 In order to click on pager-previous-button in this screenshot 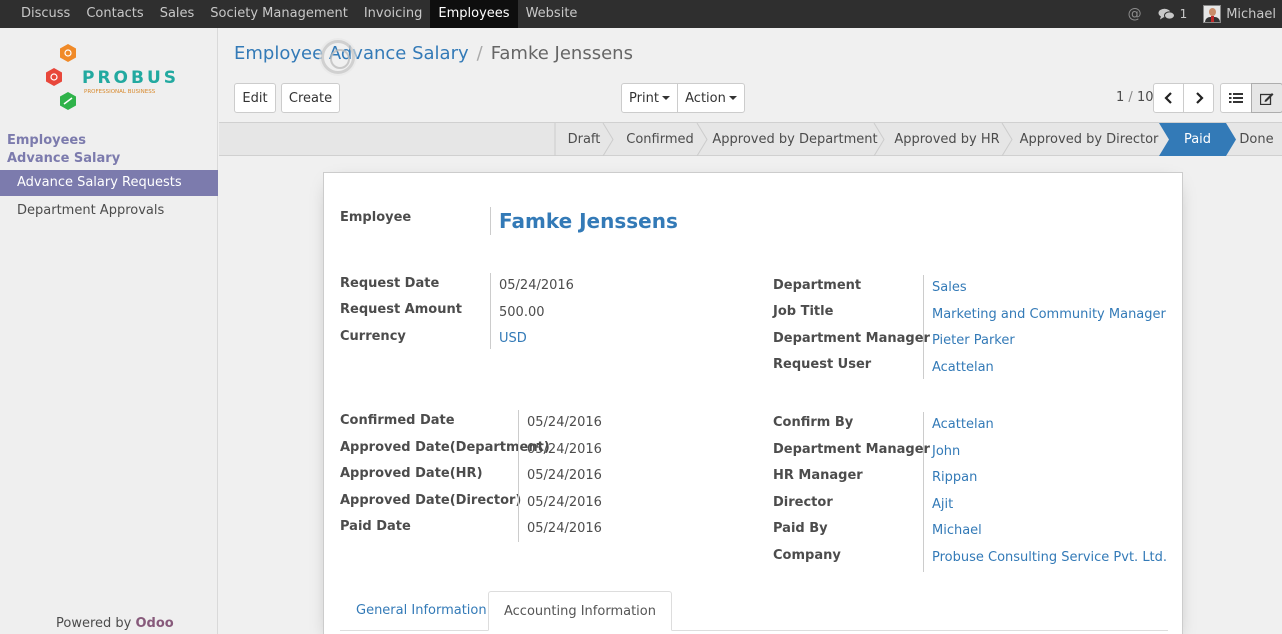, I will do `click(1168, 98)`.